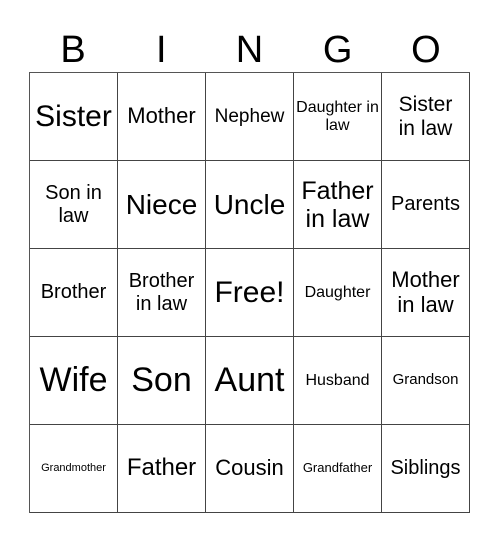  I want to click on bingo-cell: Brother in law, so click(162, 293).